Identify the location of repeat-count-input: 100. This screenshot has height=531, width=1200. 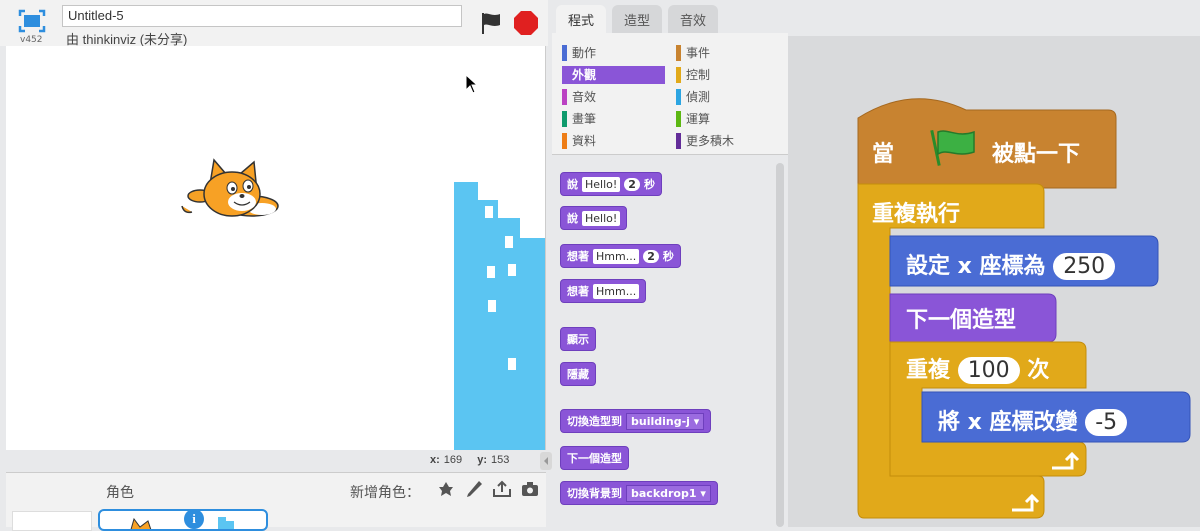
(988, 370).